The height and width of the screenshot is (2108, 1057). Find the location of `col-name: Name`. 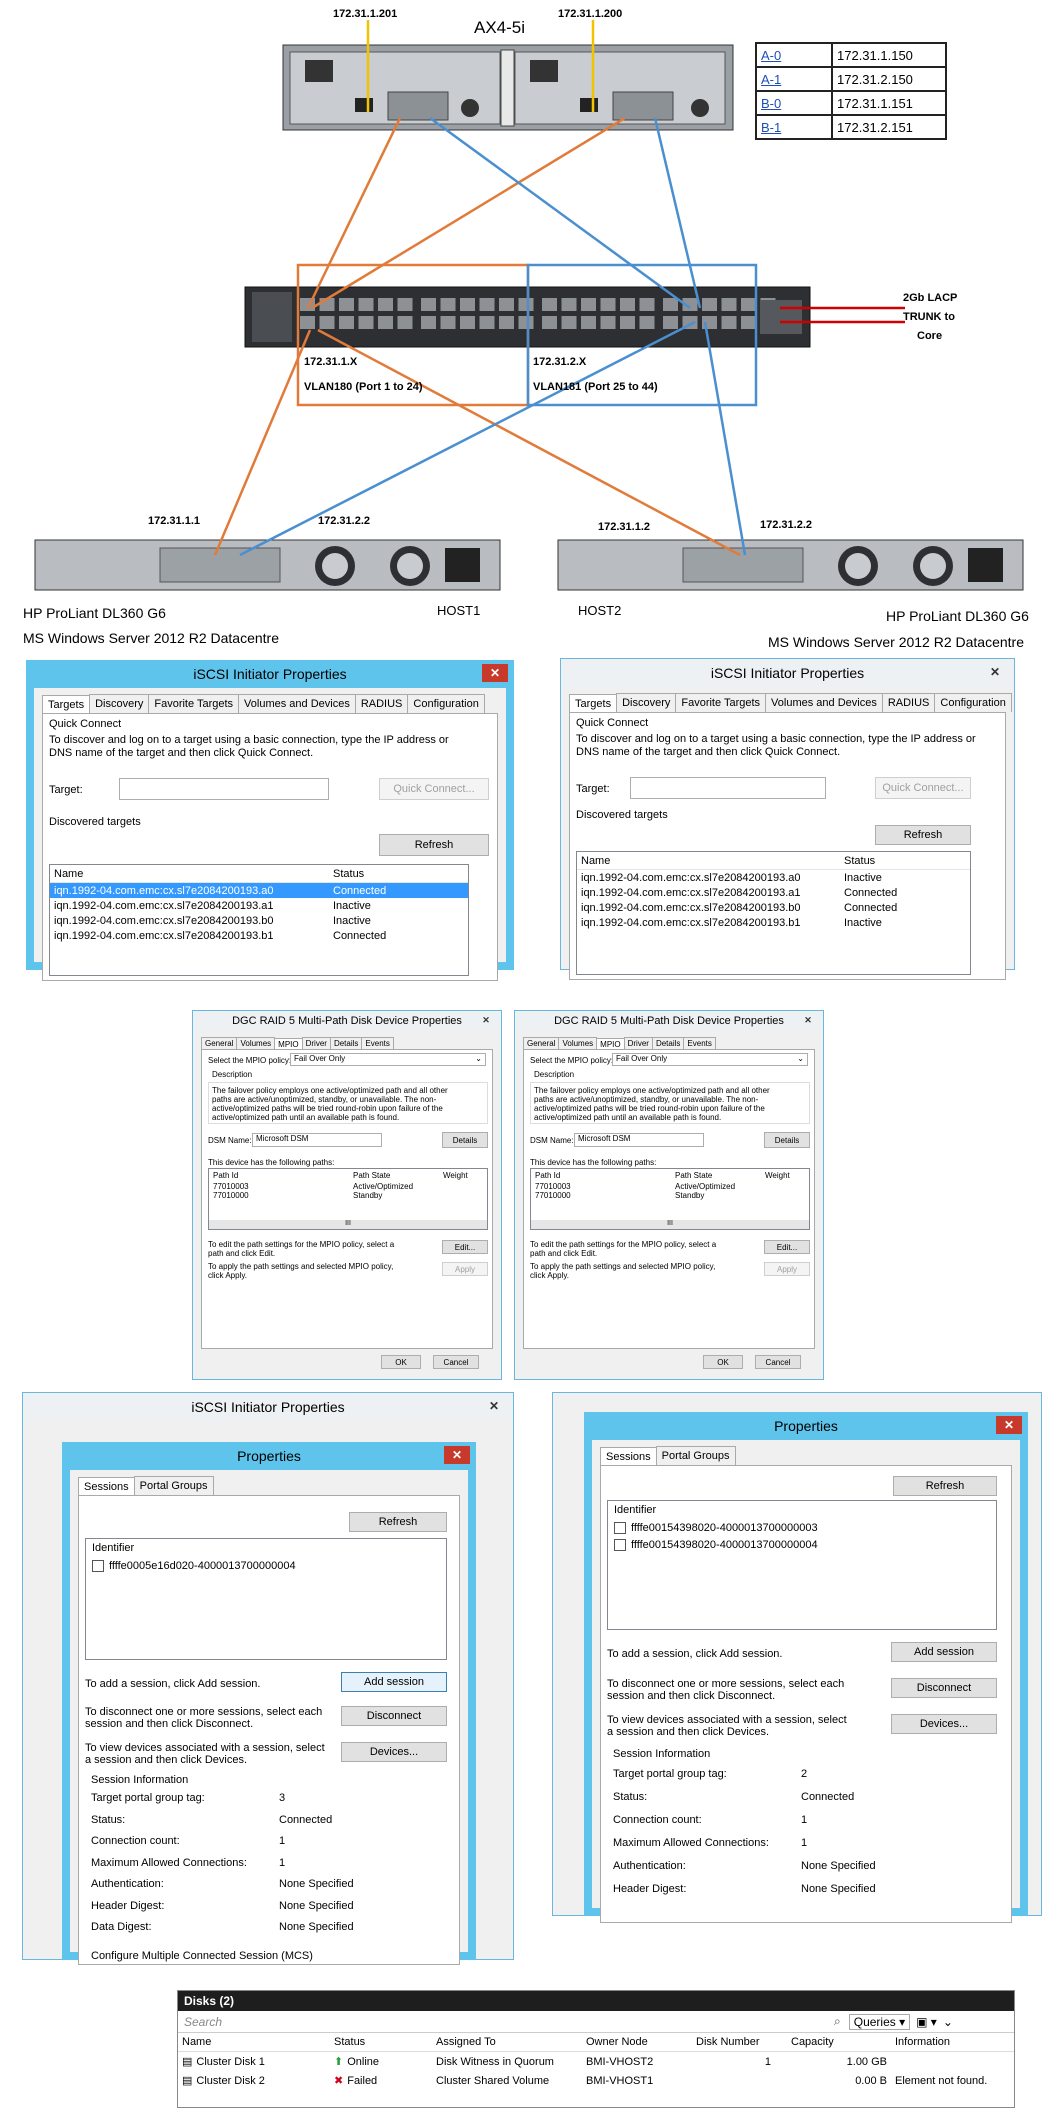

col-name: Name is located at coordinates (258, 2042).